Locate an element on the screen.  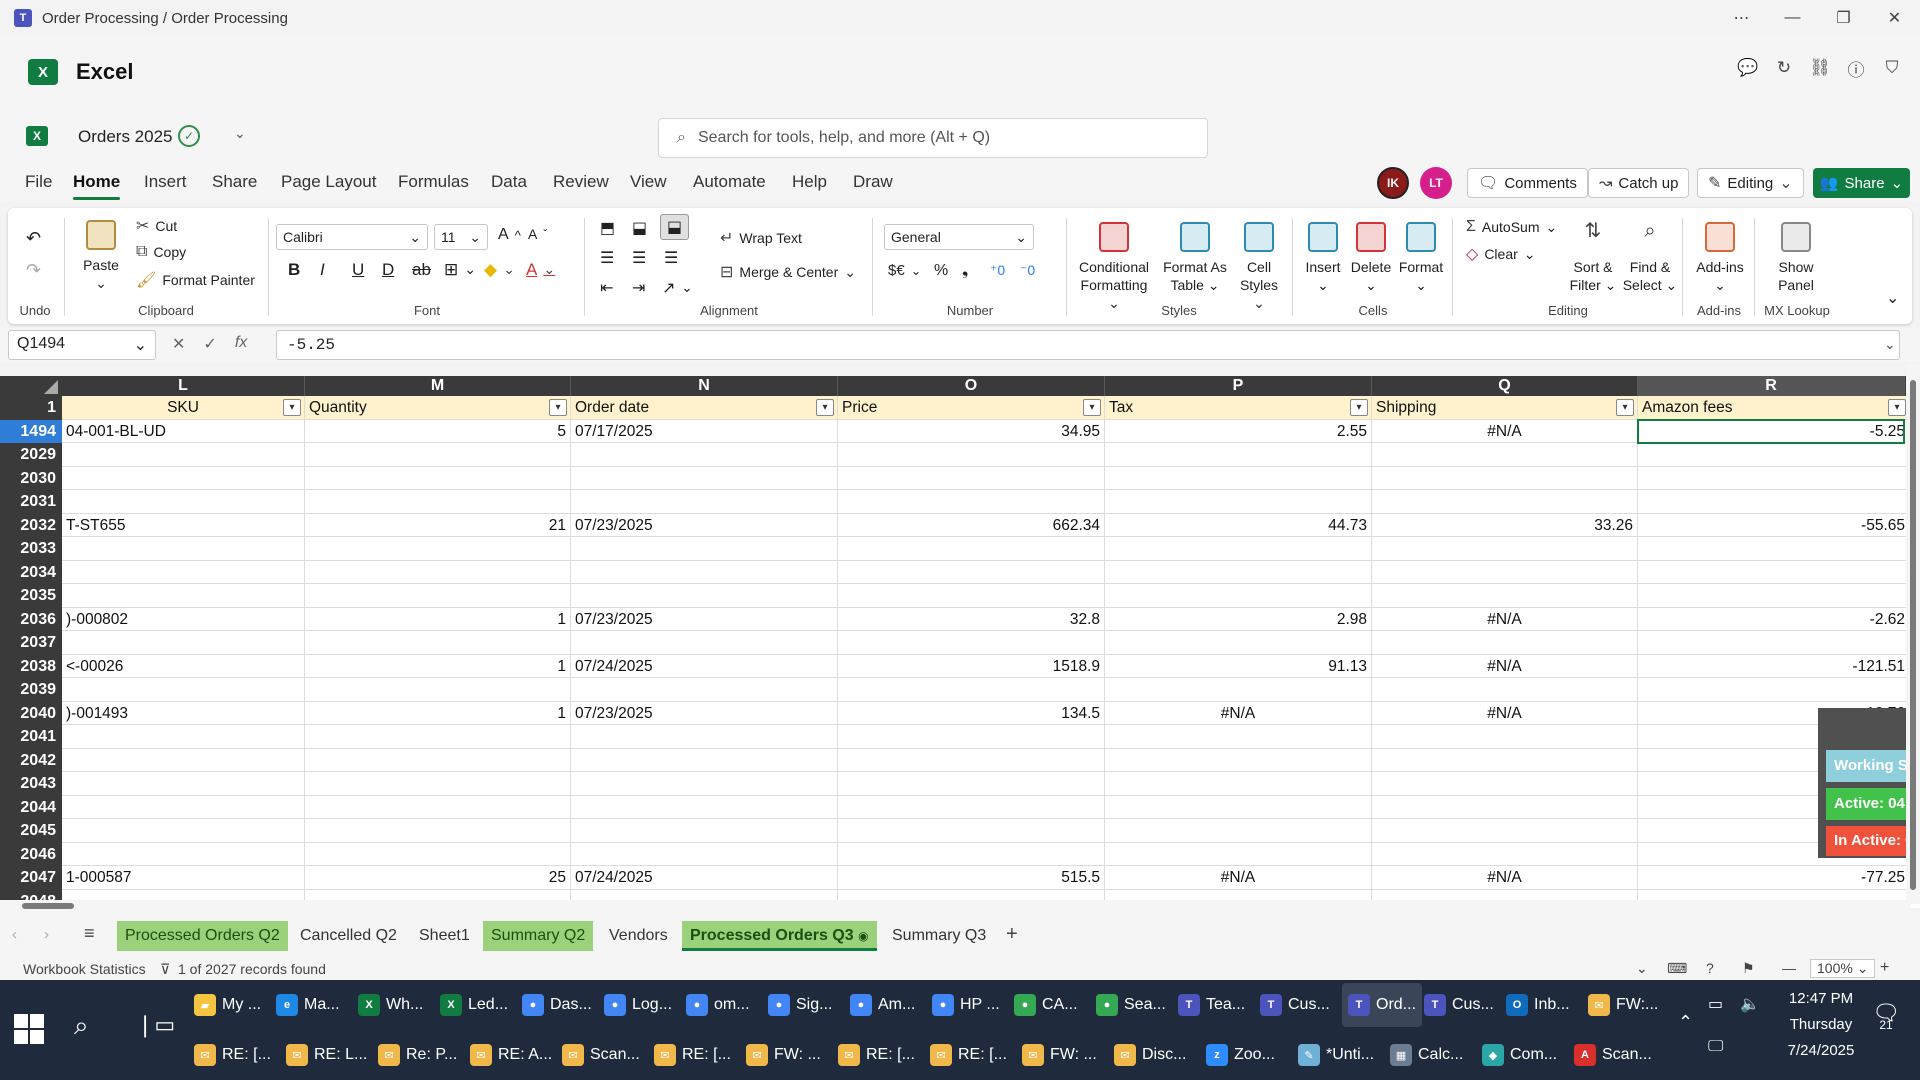
addins-button: Add-ins ⌄ is located at coordinates (1720, 258).